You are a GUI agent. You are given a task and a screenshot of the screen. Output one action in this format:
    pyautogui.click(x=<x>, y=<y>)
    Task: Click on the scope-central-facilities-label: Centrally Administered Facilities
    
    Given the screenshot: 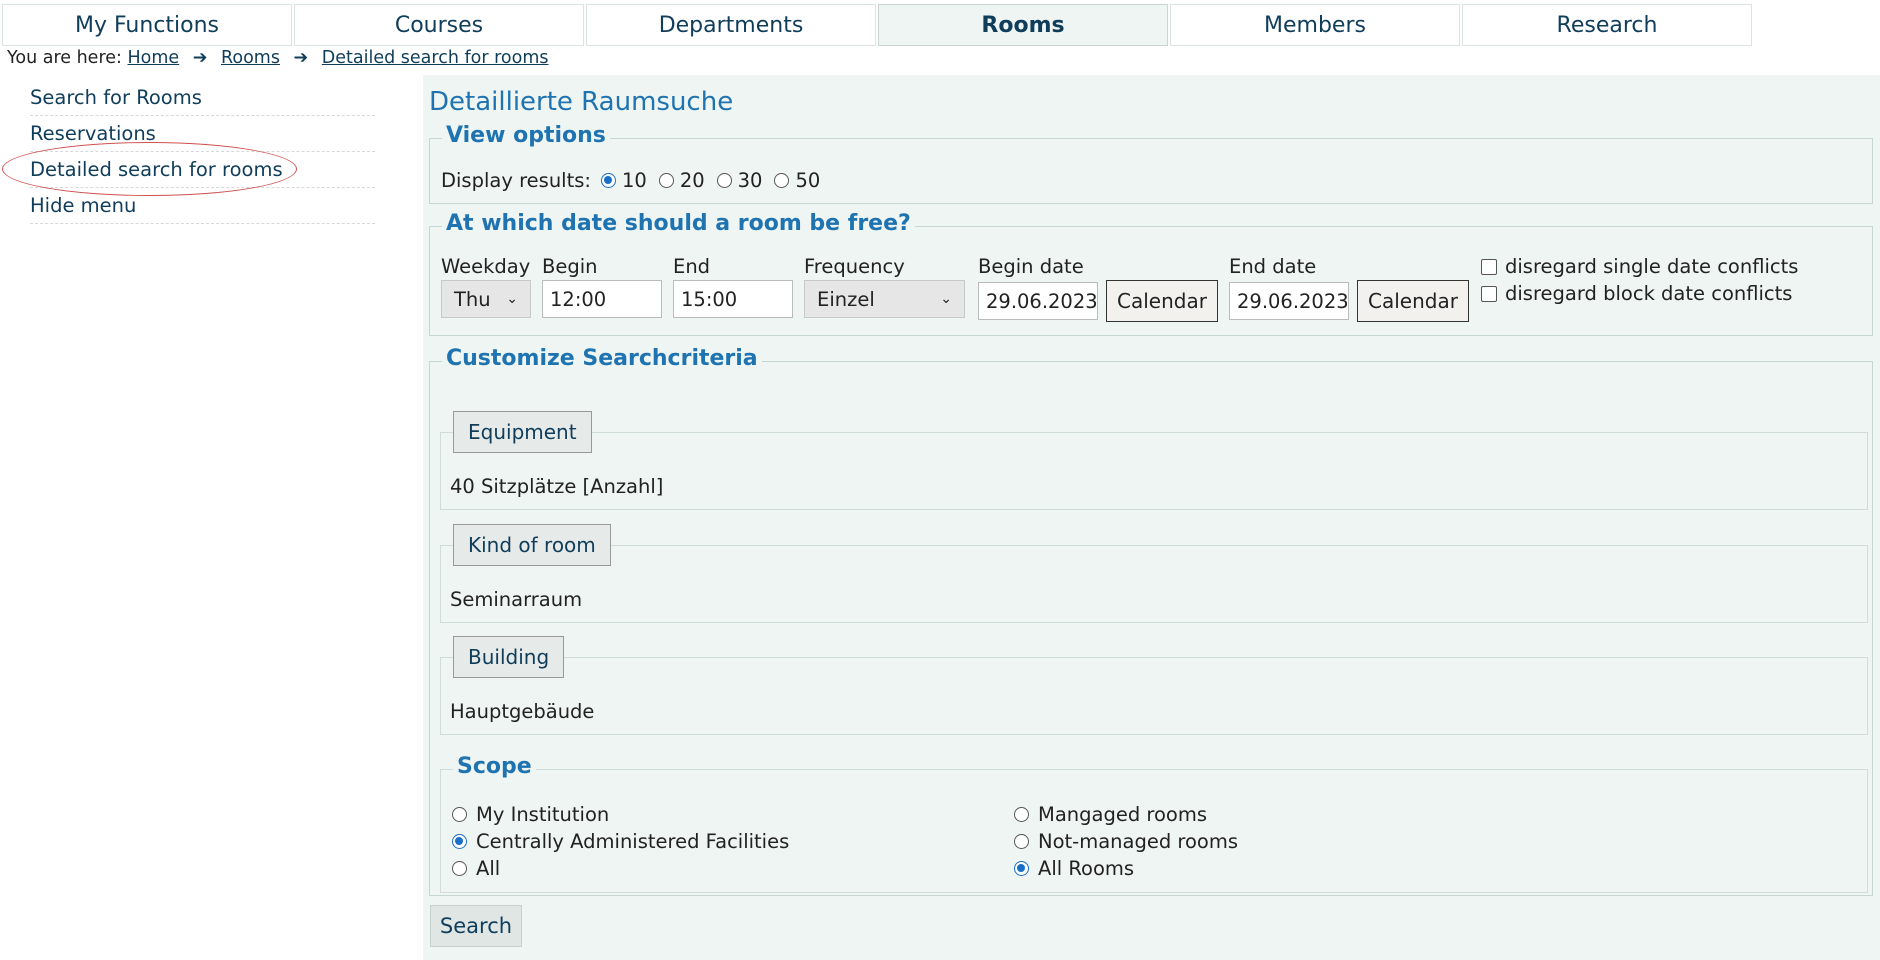 What is the action you would take?
    pyautogui.click(x=633, y=841)
    